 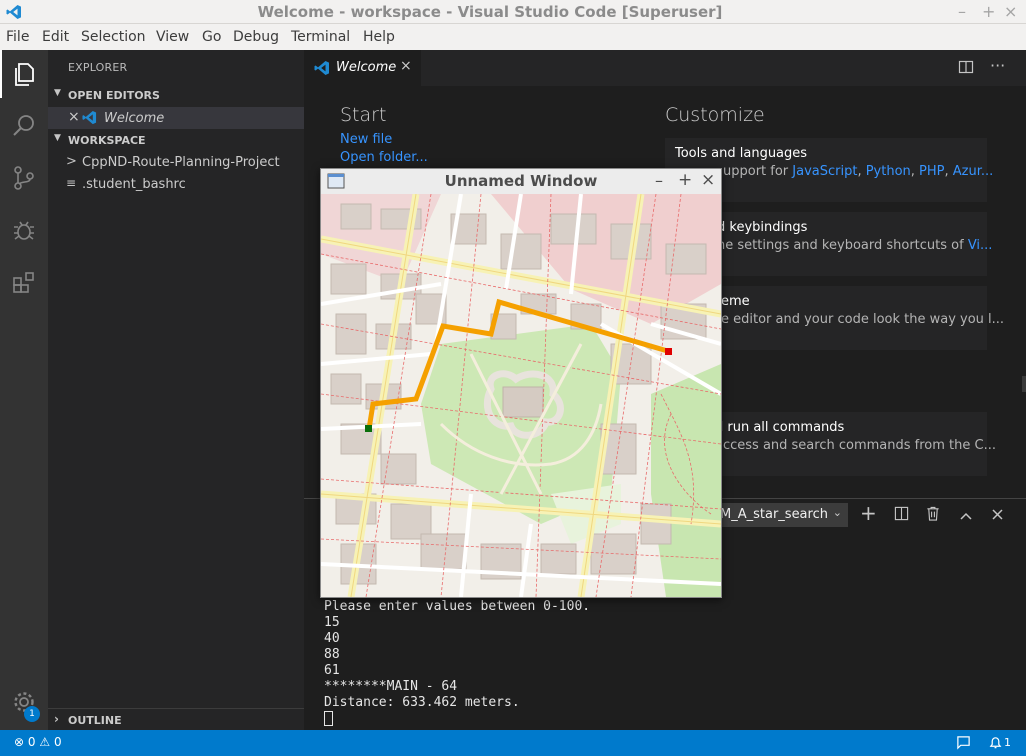 I want to click on tab-welcome: Welcome ×, so click(x=362, y=68).